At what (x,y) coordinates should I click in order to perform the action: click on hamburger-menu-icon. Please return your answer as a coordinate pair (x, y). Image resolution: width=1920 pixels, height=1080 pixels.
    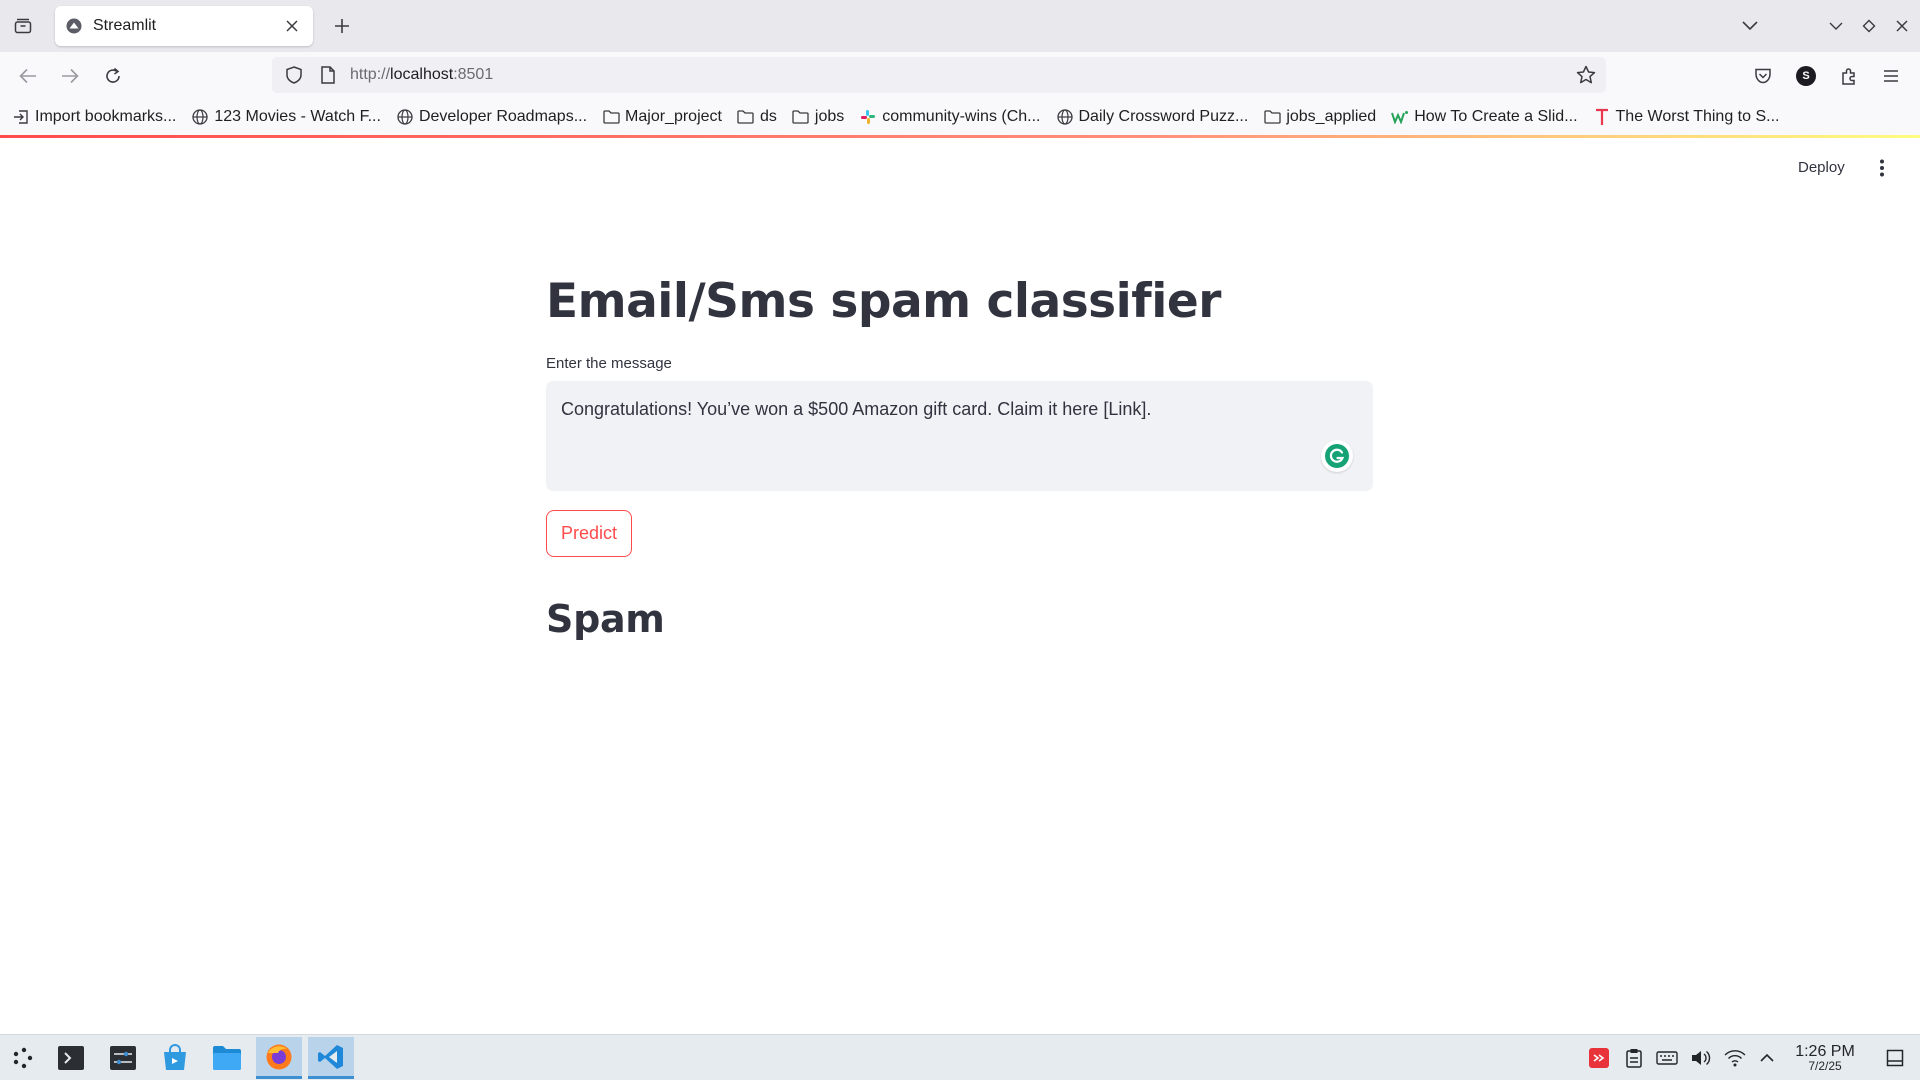
    Looking at the image, I should click on (1891, 76).